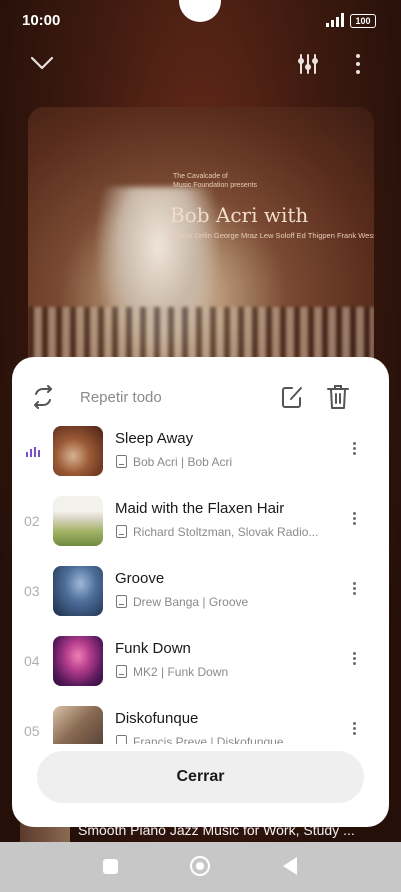  I want to click on recents-icon, so click(110, 866).